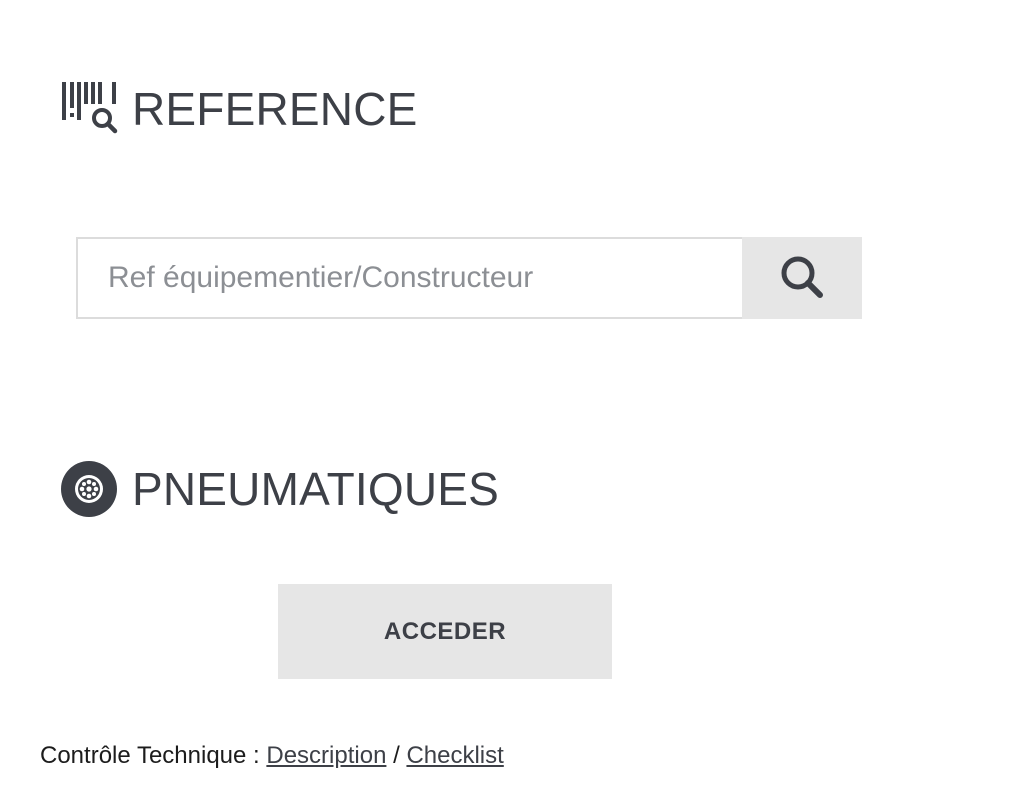 This screenshot has width=1024, height=806. What do you see at coordinates (326, 755) in the screenshot?
I see `description-link: Description` at bounding box center [326, 755].